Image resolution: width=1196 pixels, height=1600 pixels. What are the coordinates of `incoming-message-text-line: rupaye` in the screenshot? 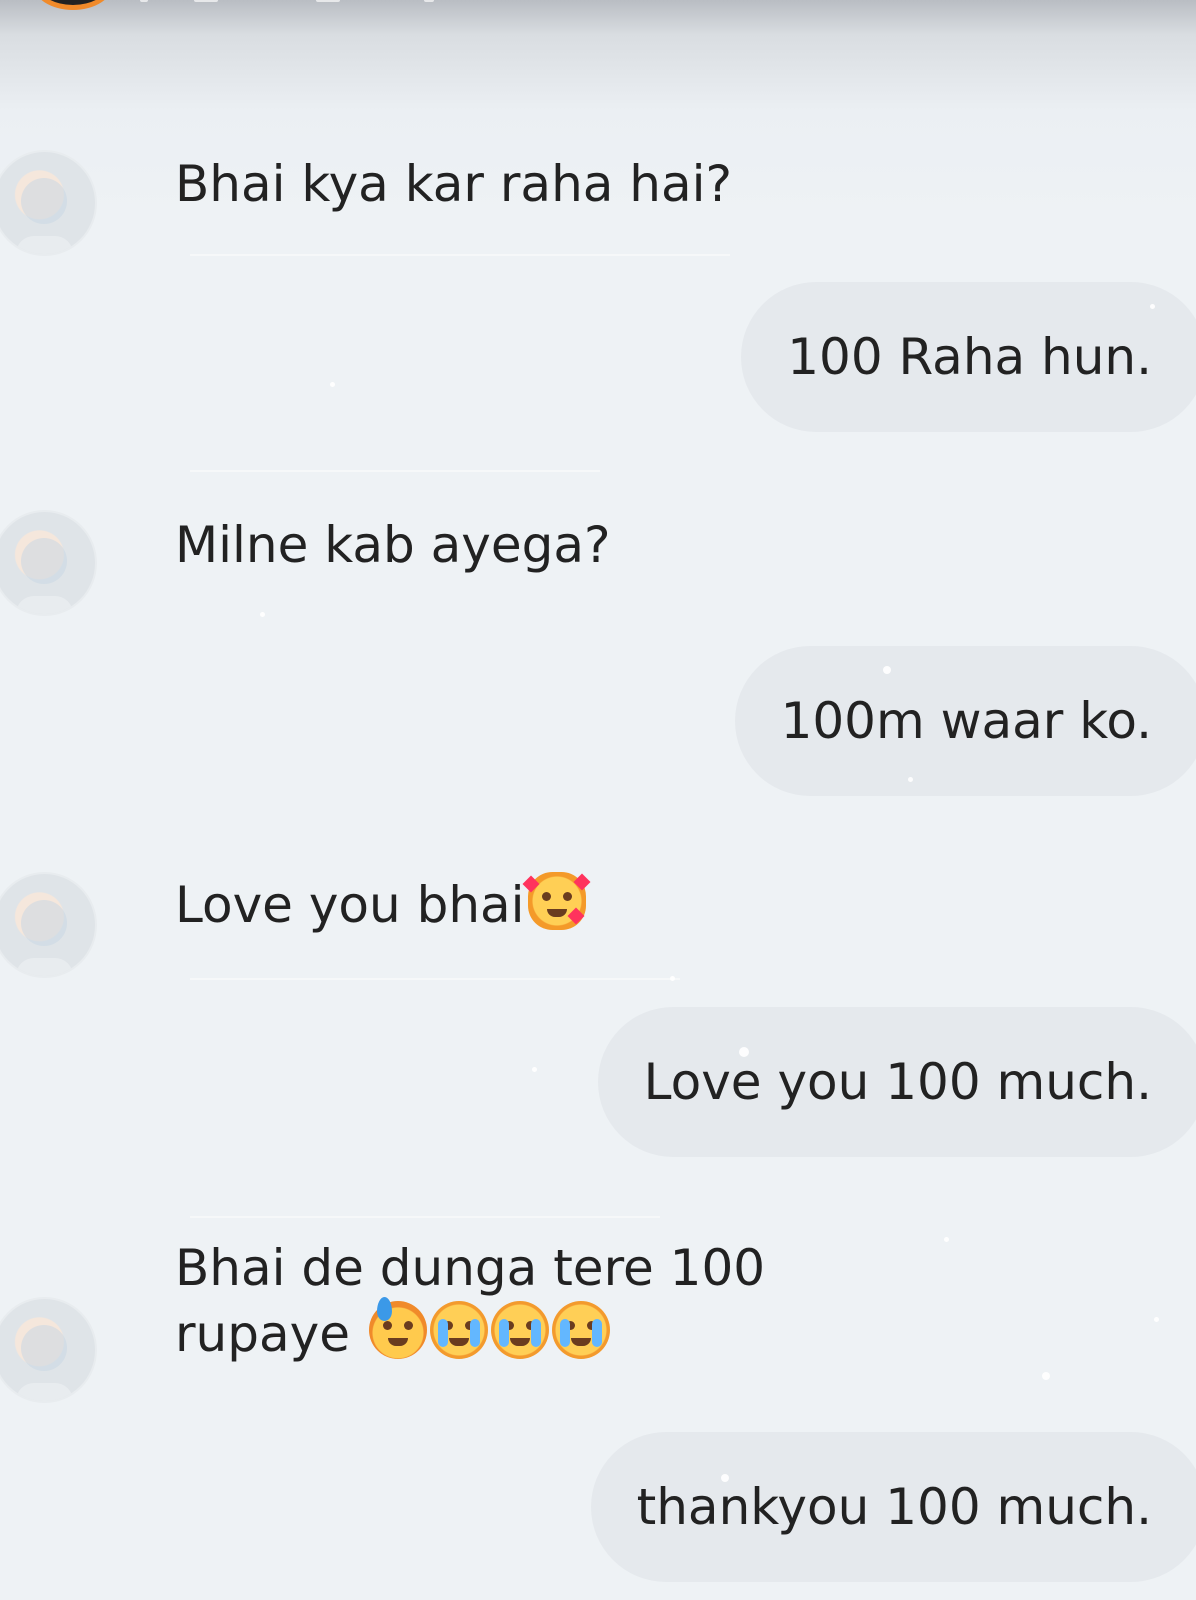 It's located at (535, 1332).